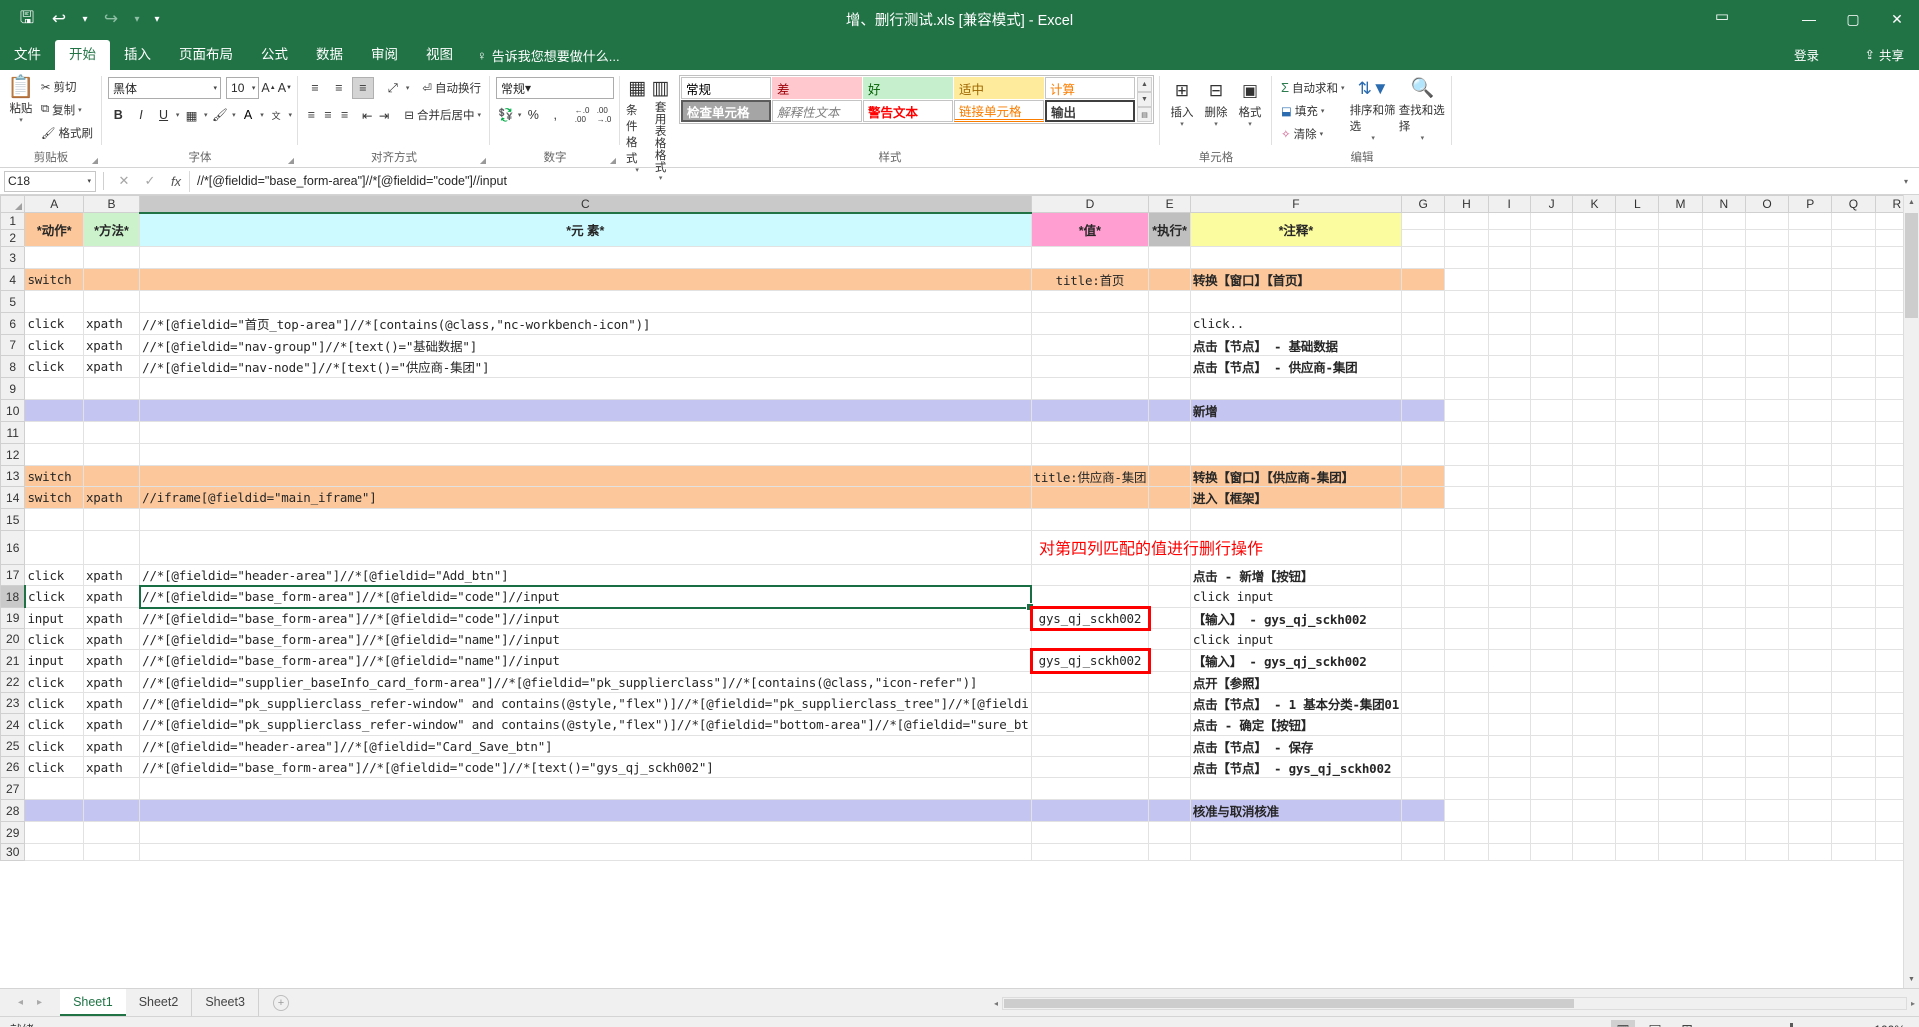  I want to click on cell-e10, so click(1169, 410).